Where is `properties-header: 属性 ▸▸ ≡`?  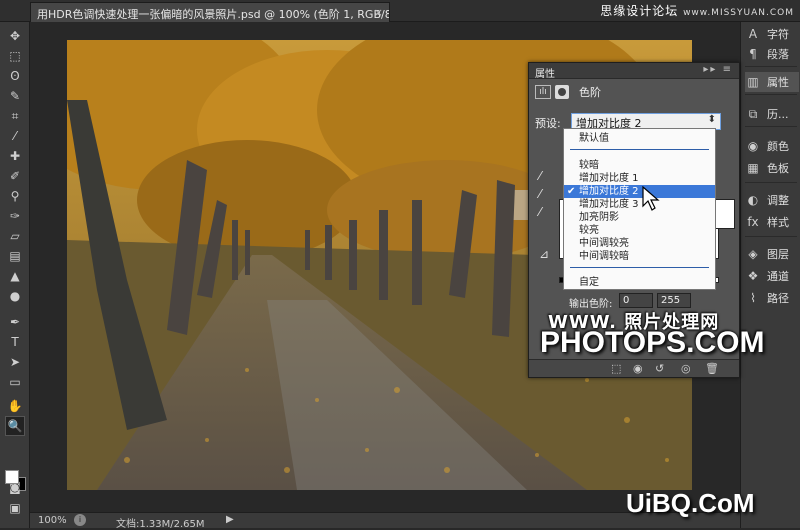 properties-header: 属性 ▸▸ ≡ is located at coordinates (634, 71).